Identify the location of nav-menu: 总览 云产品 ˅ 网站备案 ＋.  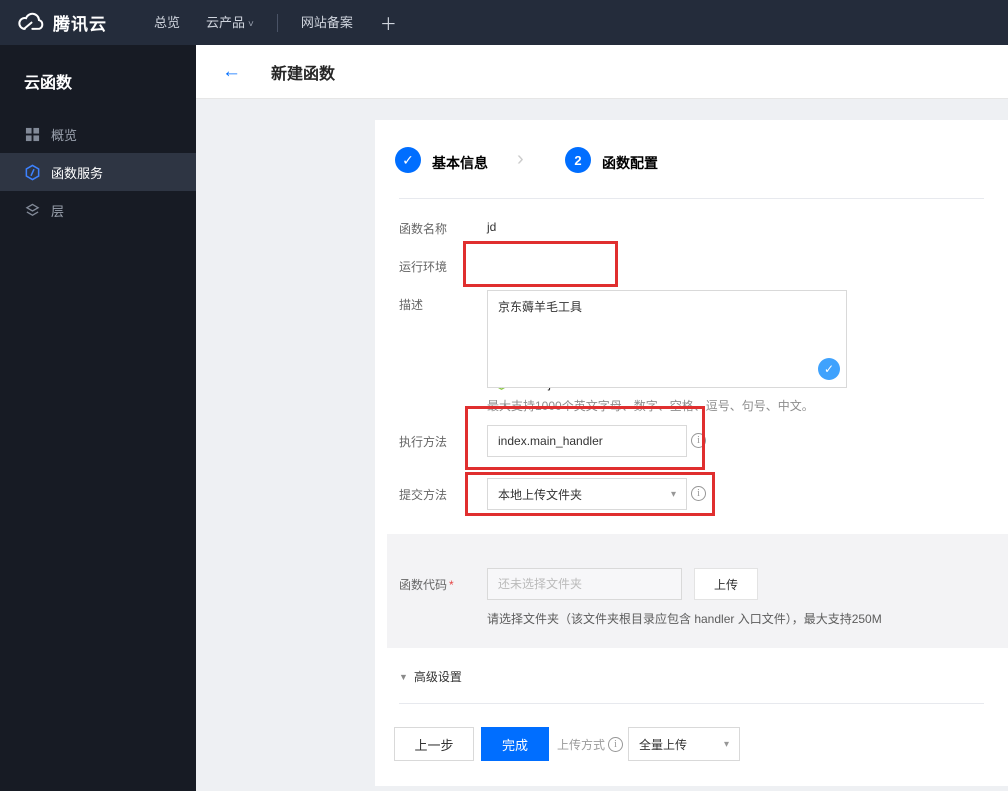
(276, 22).